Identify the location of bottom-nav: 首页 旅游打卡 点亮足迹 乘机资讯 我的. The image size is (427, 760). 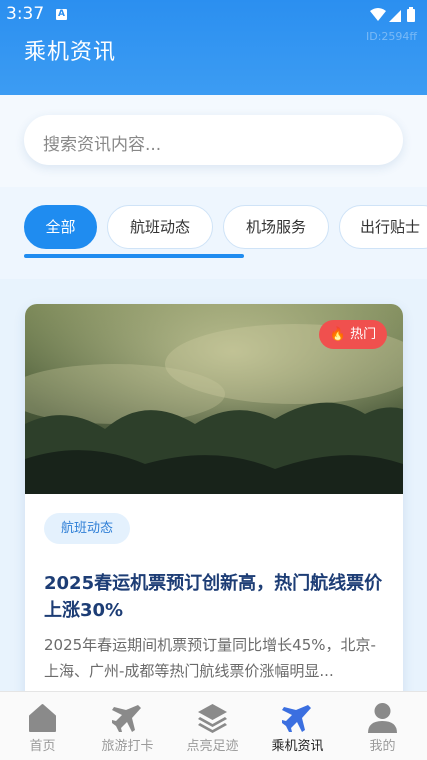
(213, 725).